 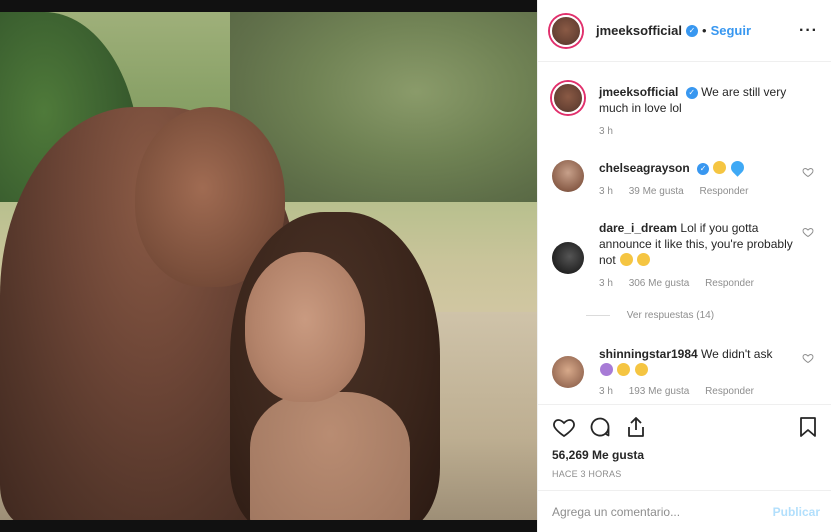 I want to click on share-icon, so click(x=636, y=427).